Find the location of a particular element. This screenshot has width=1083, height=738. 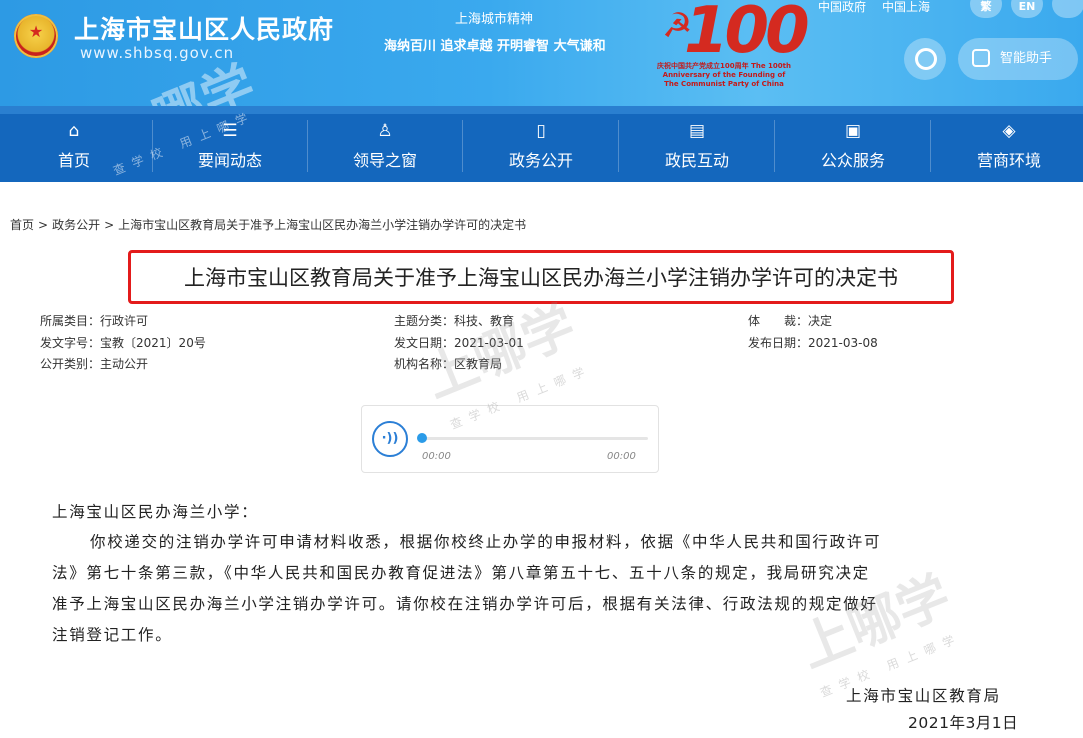

meta-publicity: 公开类别：主动公开 is located at coordinates (94, 363).